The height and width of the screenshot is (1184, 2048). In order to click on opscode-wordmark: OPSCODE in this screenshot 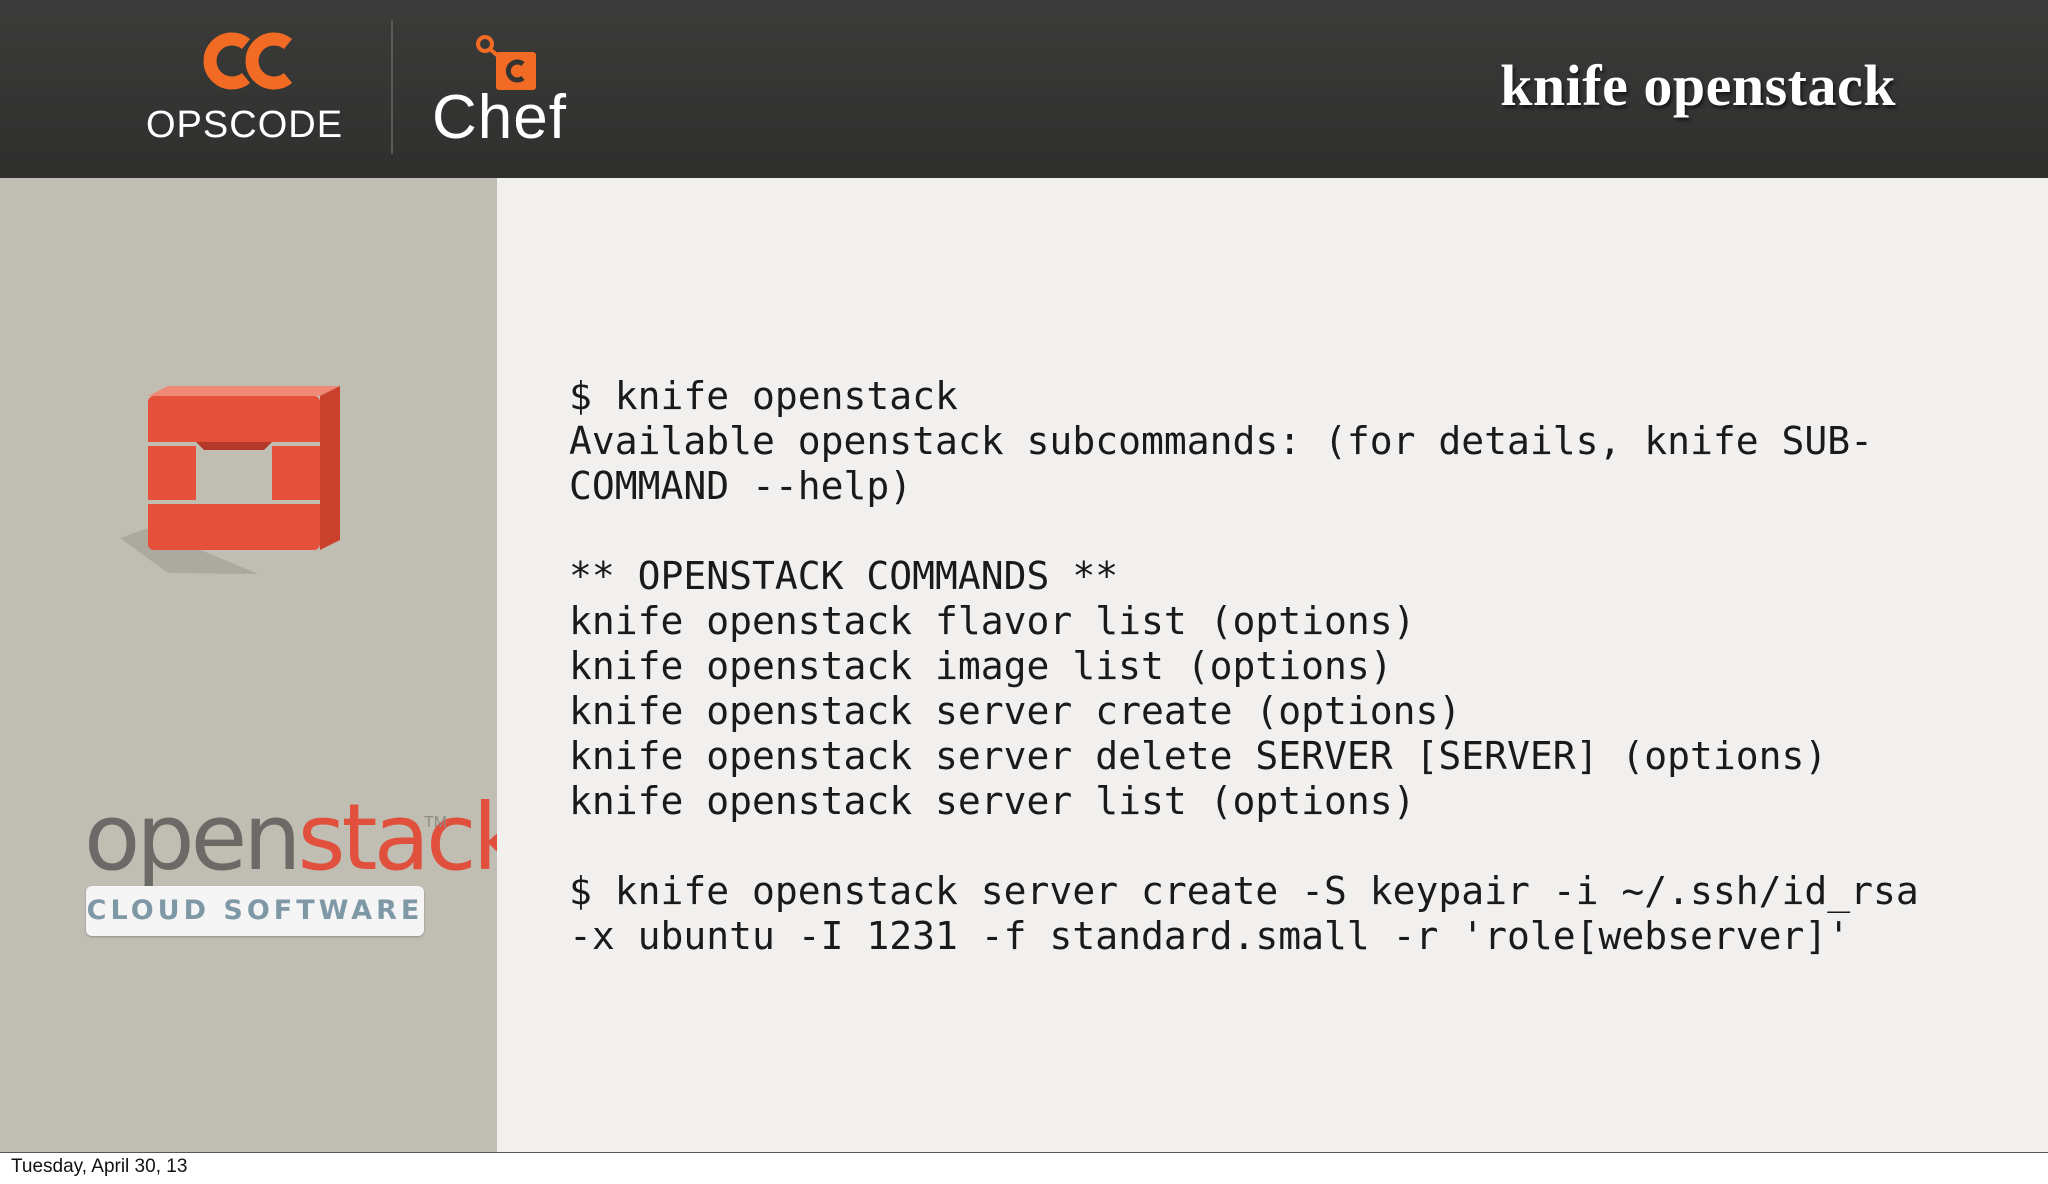, I will do `click(245, 125)`.